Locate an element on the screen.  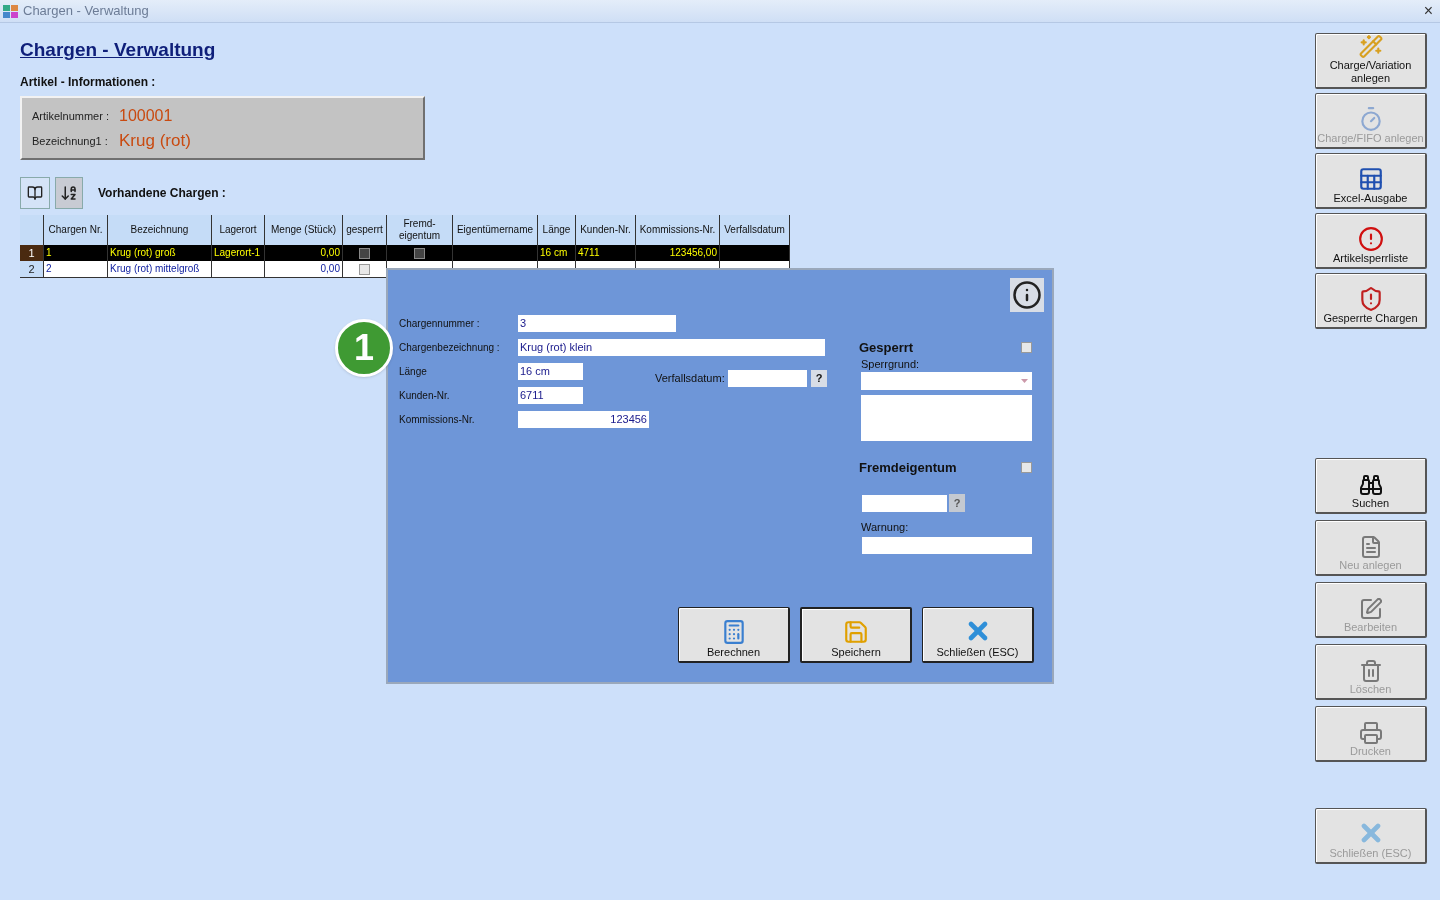
field-label: Warnung: is located at coordinates (885, 527).